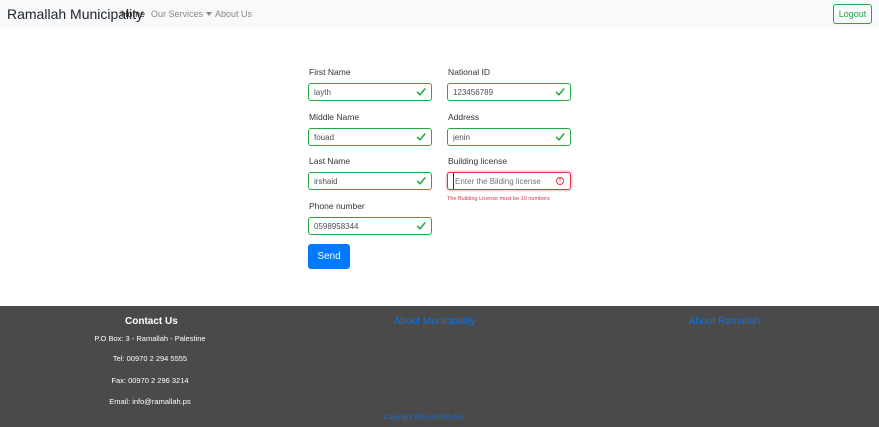  I want to click on about-municipality-link: About Municipality, so click(434, 321).